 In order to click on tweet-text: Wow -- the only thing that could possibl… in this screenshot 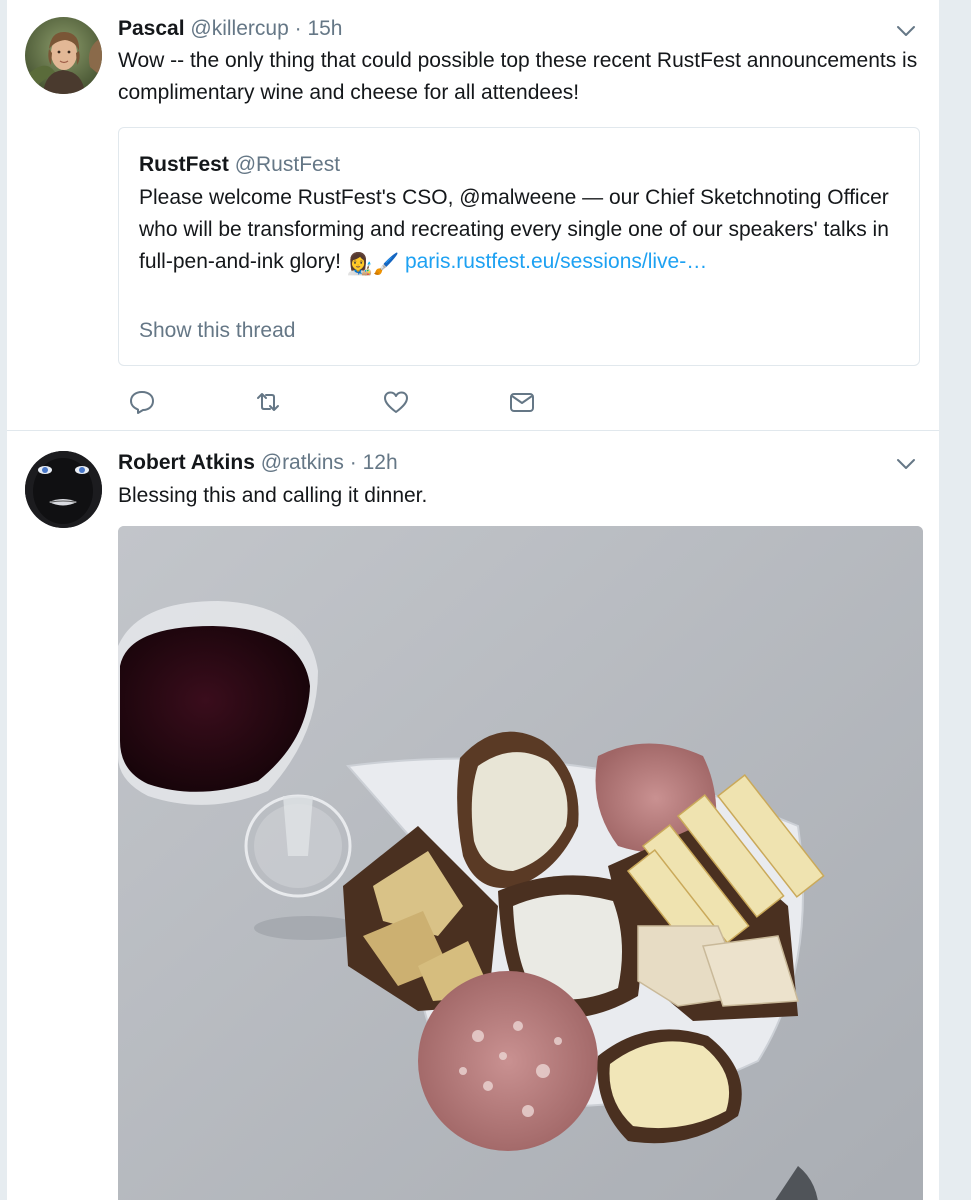, I will do `click(518, 76)`.